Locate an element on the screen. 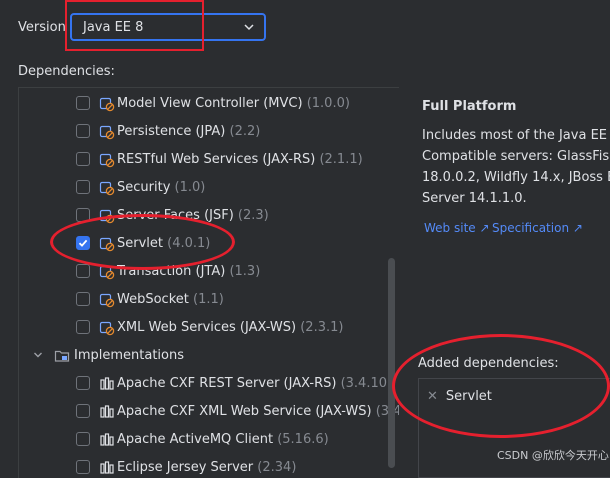 The height and width of the screenshot is (478, 610). tree-scrollbar is located at coordinates (391, 363).